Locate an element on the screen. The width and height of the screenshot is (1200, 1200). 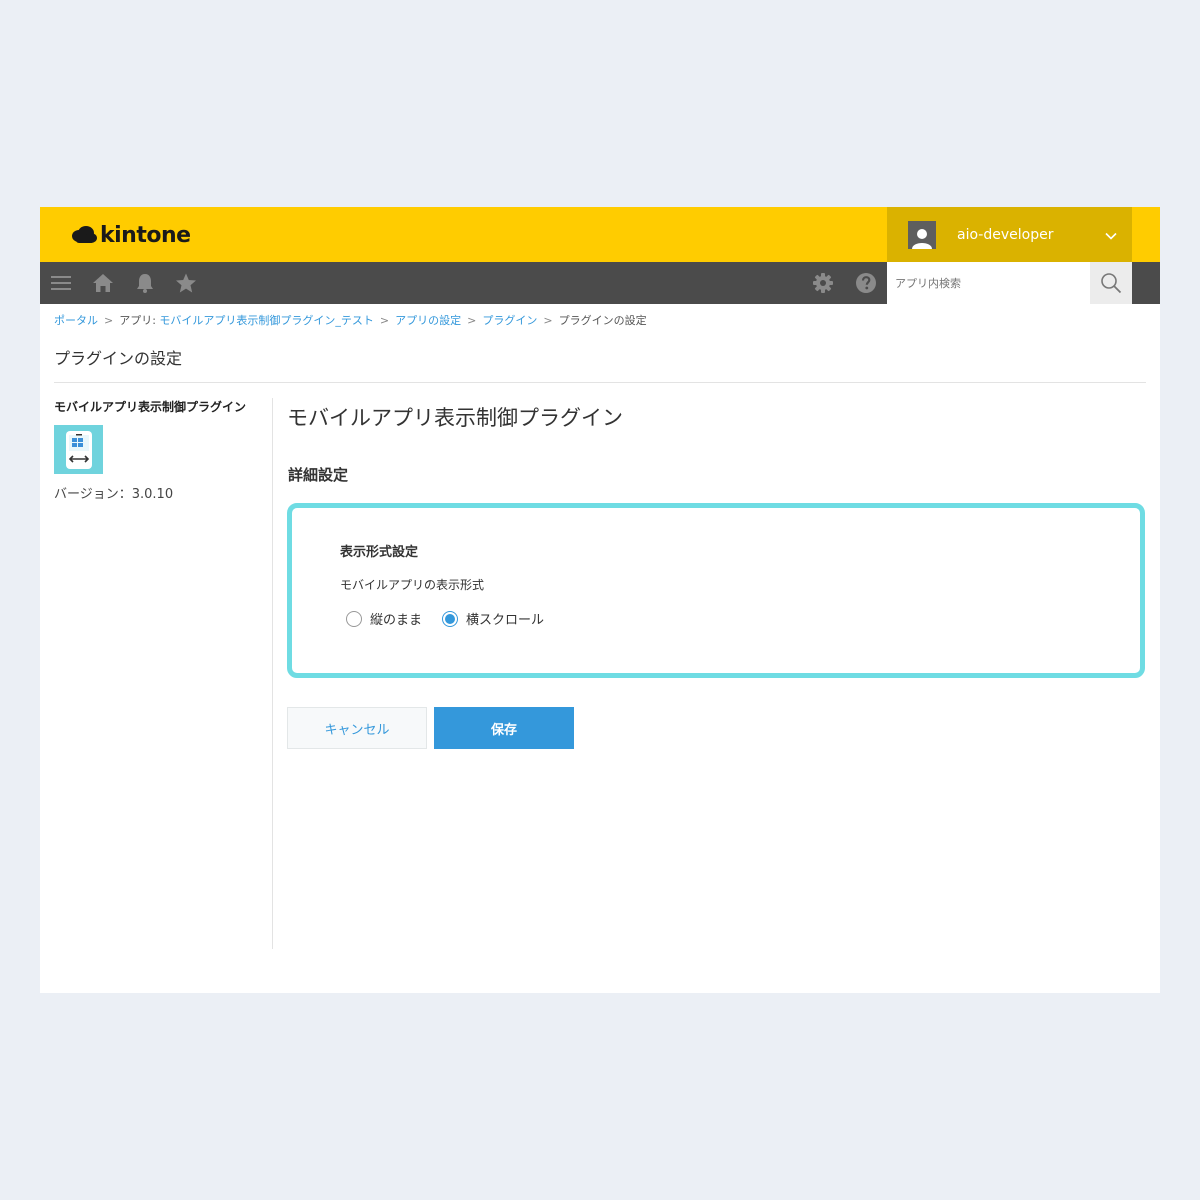
user-menu: aio-developer is located at coordinates (1009, 234).